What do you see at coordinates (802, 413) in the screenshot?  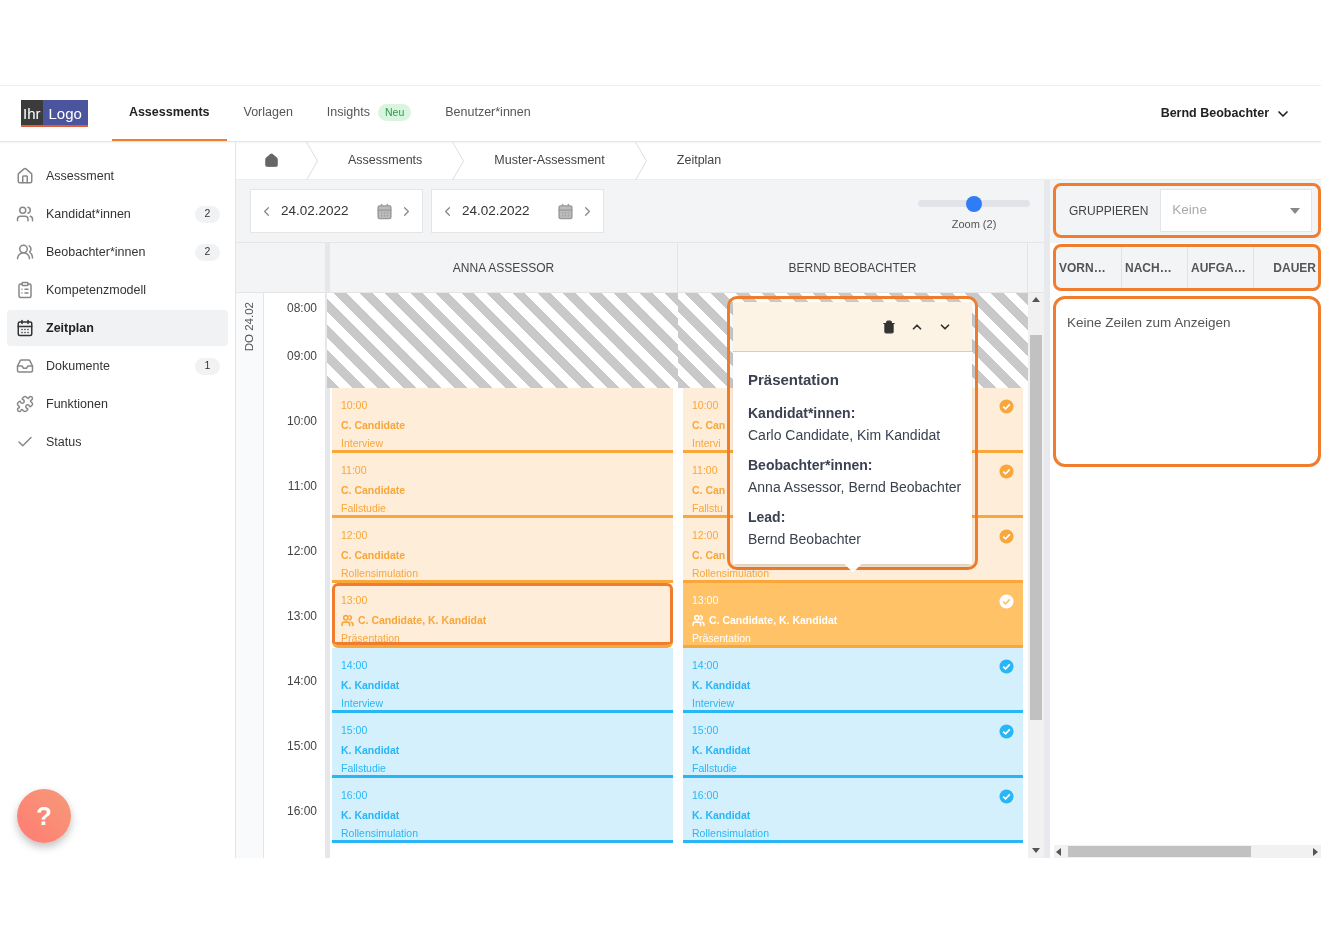 I see `popover-label: Kandidat*innen:` at bounding box center [802, 413].